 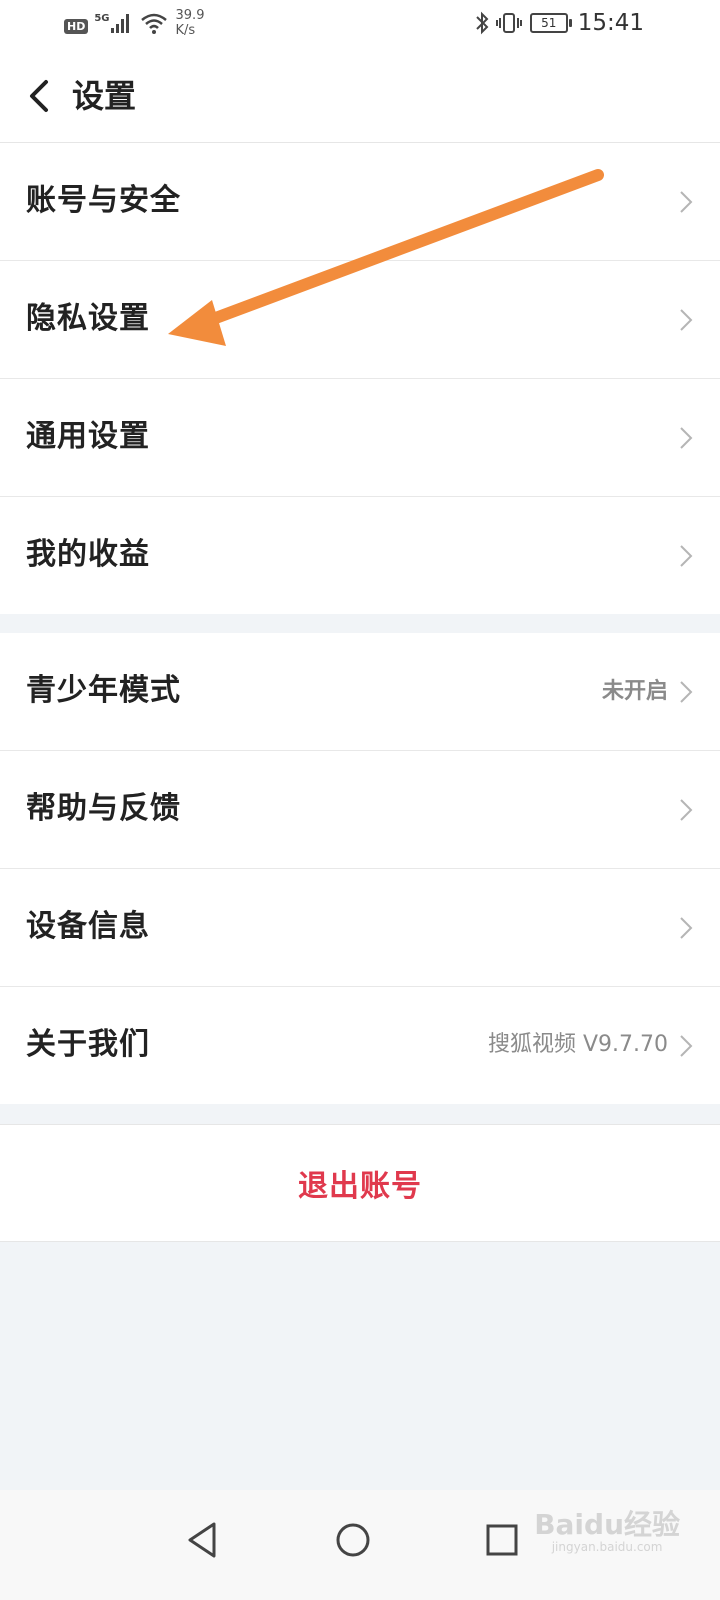 What do you see at coordinates (88, 318) in the screenshot?
I see `row-label: 隐私设置` at bounding box center [88, 318].